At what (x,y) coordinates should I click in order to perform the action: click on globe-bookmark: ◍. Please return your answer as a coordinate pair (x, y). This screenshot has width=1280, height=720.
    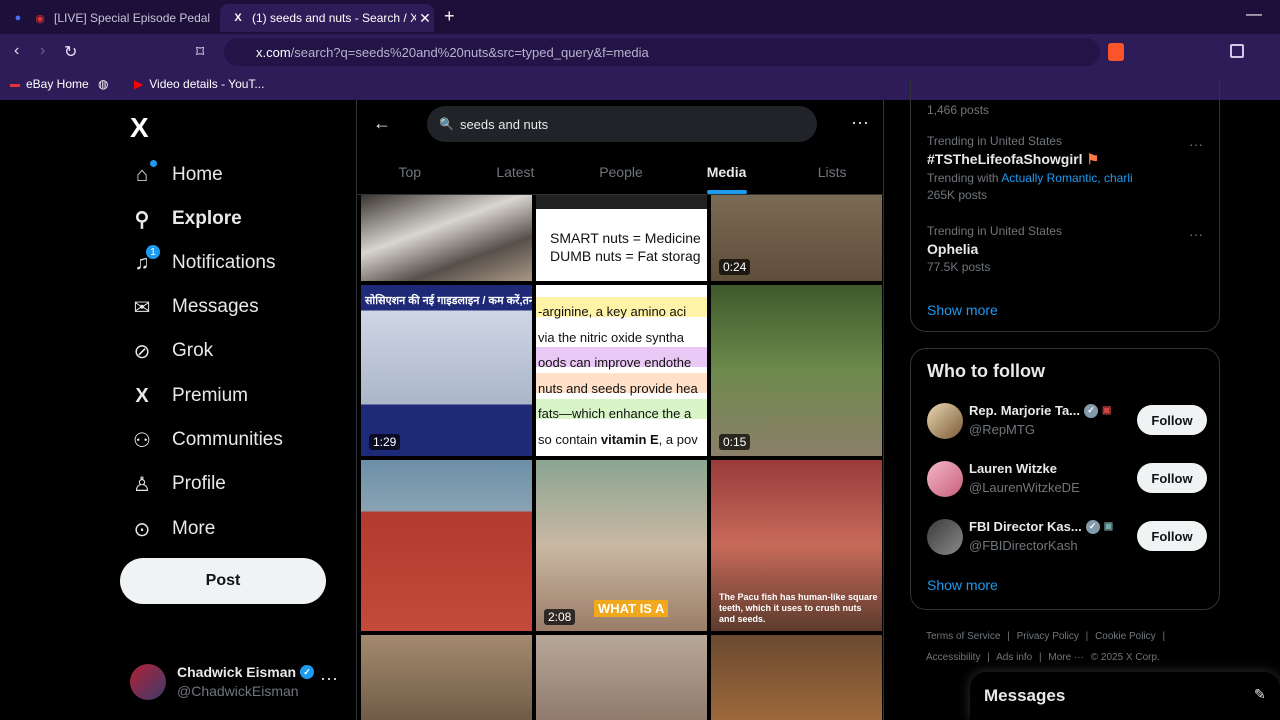
    Looking at the image, I should click on (103, 84).